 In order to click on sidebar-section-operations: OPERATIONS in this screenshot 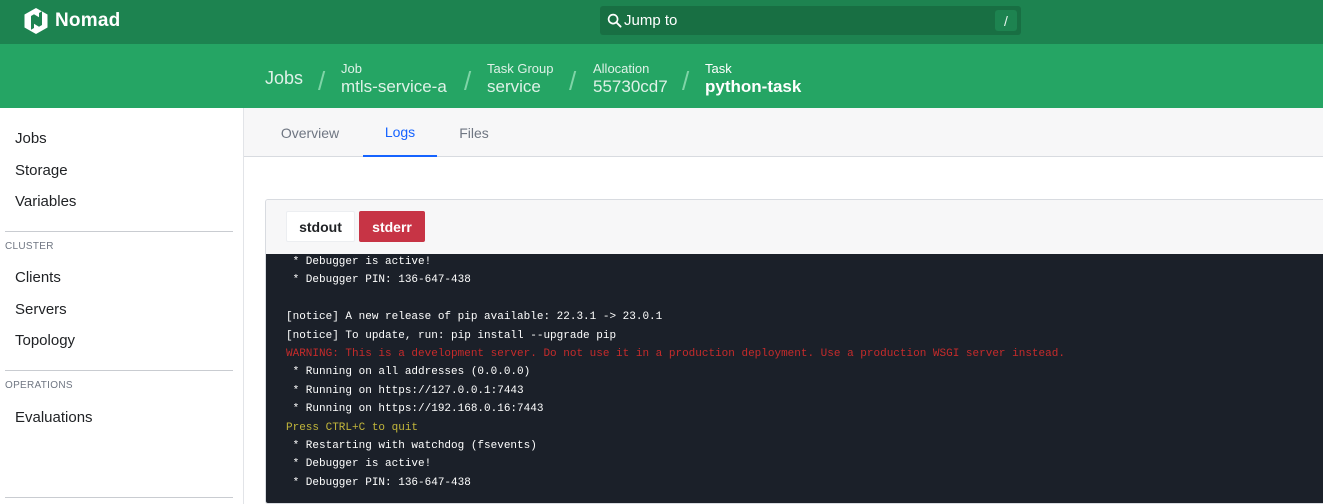, I will do `click(39, 385)`.